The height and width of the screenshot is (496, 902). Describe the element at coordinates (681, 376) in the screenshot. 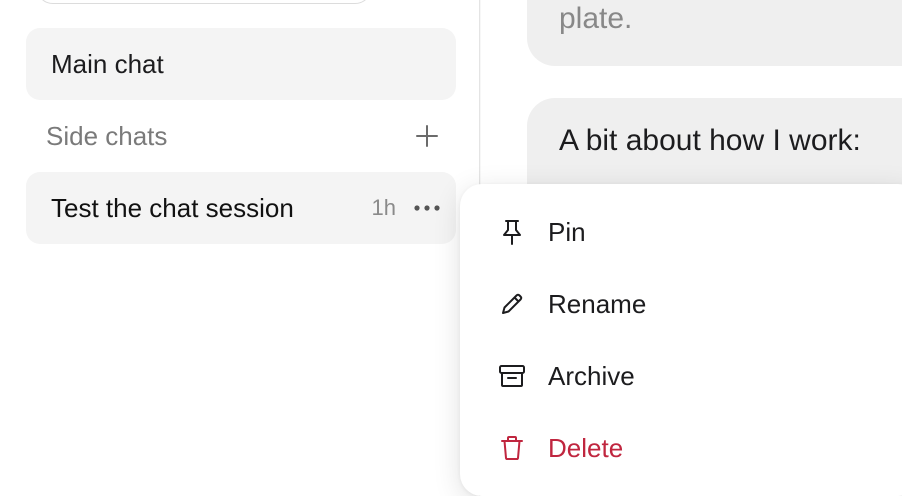

I see `menu-item-archive: Archive` at that location.